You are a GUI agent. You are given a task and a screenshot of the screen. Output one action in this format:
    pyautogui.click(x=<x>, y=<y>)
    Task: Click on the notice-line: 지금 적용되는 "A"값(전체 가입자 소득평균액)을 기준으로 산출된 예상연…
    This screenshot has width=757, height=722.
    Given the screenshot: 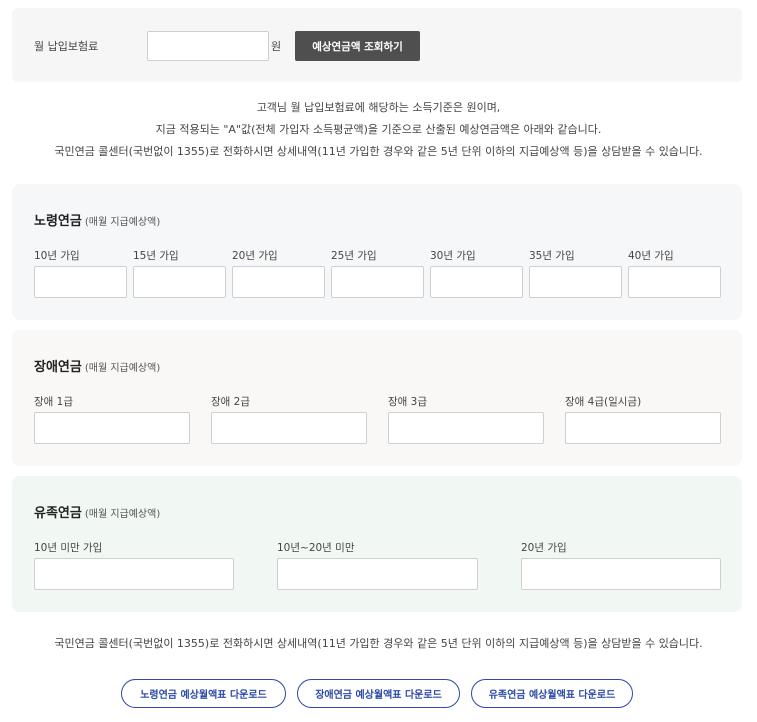 What is the action you would take?
    pyautogui.click(x=378, y=129)
    